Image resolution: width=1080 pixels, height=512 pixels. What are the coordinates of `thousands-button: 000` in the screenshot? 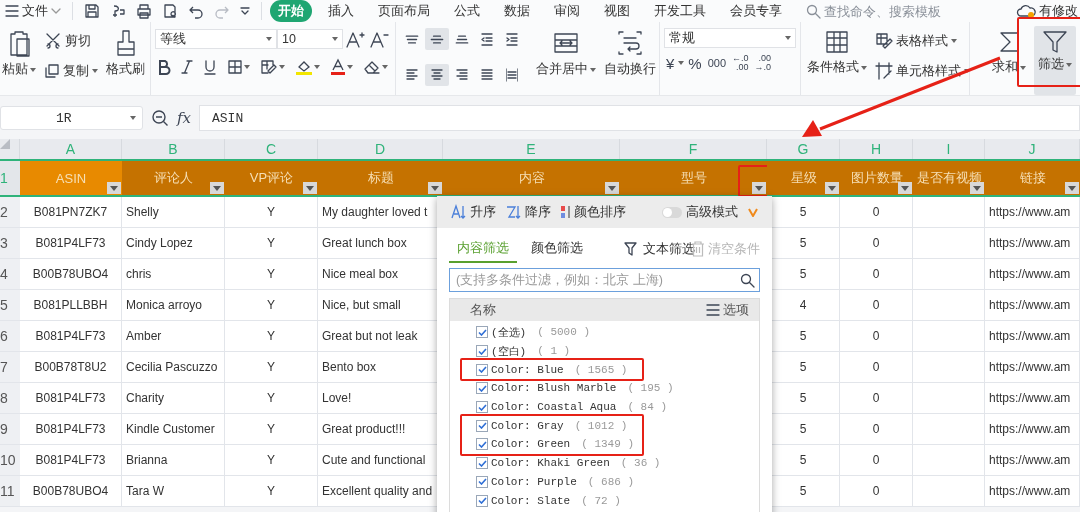 It's located at (717, 63).